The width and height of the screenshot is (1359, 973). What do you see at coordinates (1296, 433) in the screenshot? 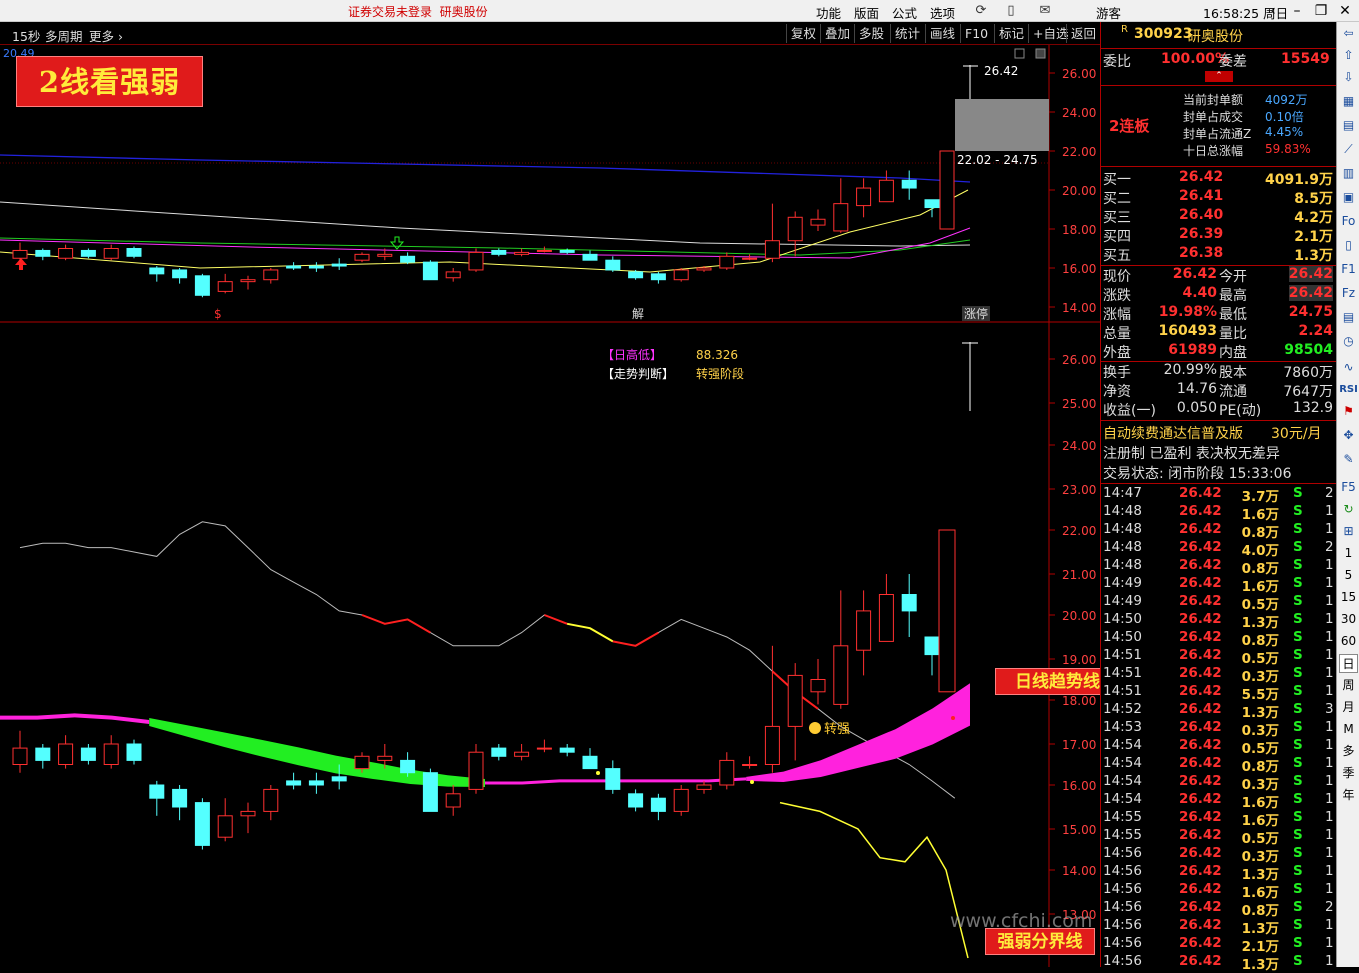
I see `promo-price: 30元/月` at bounding box center [1296, 433].